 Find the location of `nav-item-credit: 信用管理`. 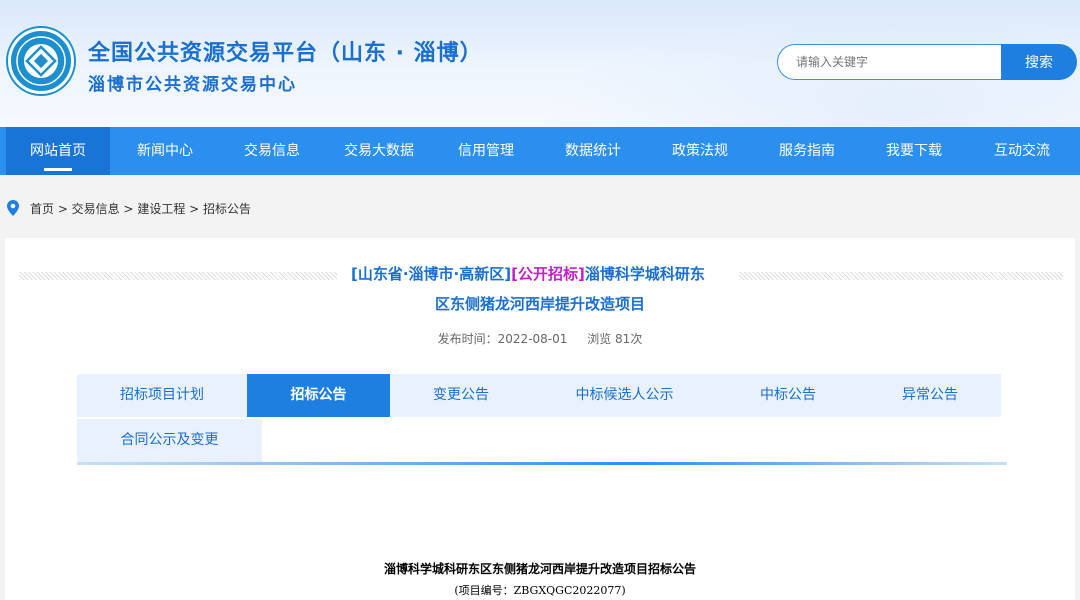

nav-item-credit: 信用管理 is located at coordinates (486, 151).